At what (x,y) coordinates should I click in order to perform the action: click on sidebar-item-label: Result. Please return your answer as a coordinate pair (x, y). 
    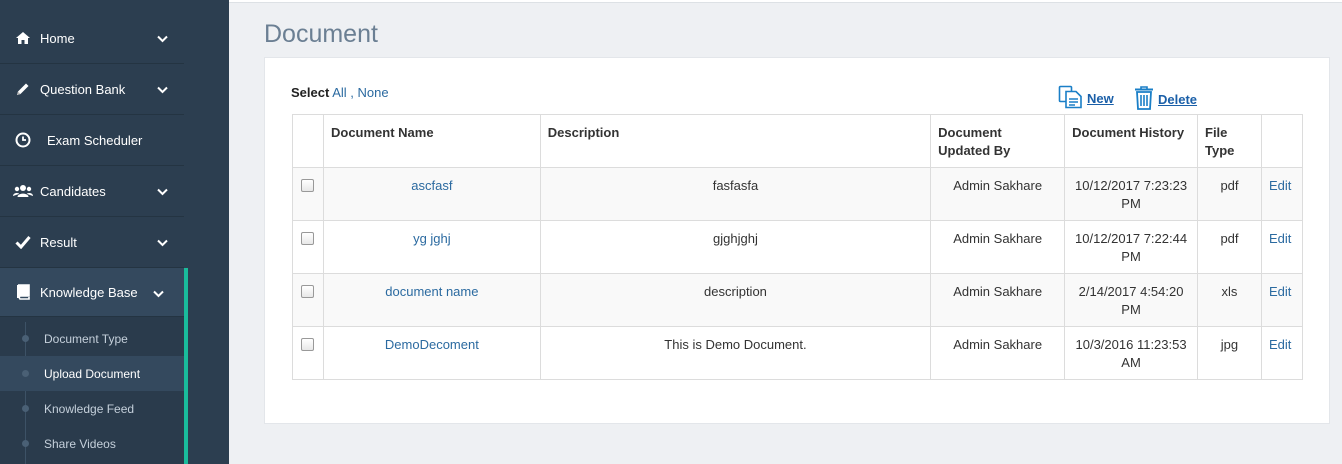
    Looking at the image, I should click on (58, 242).